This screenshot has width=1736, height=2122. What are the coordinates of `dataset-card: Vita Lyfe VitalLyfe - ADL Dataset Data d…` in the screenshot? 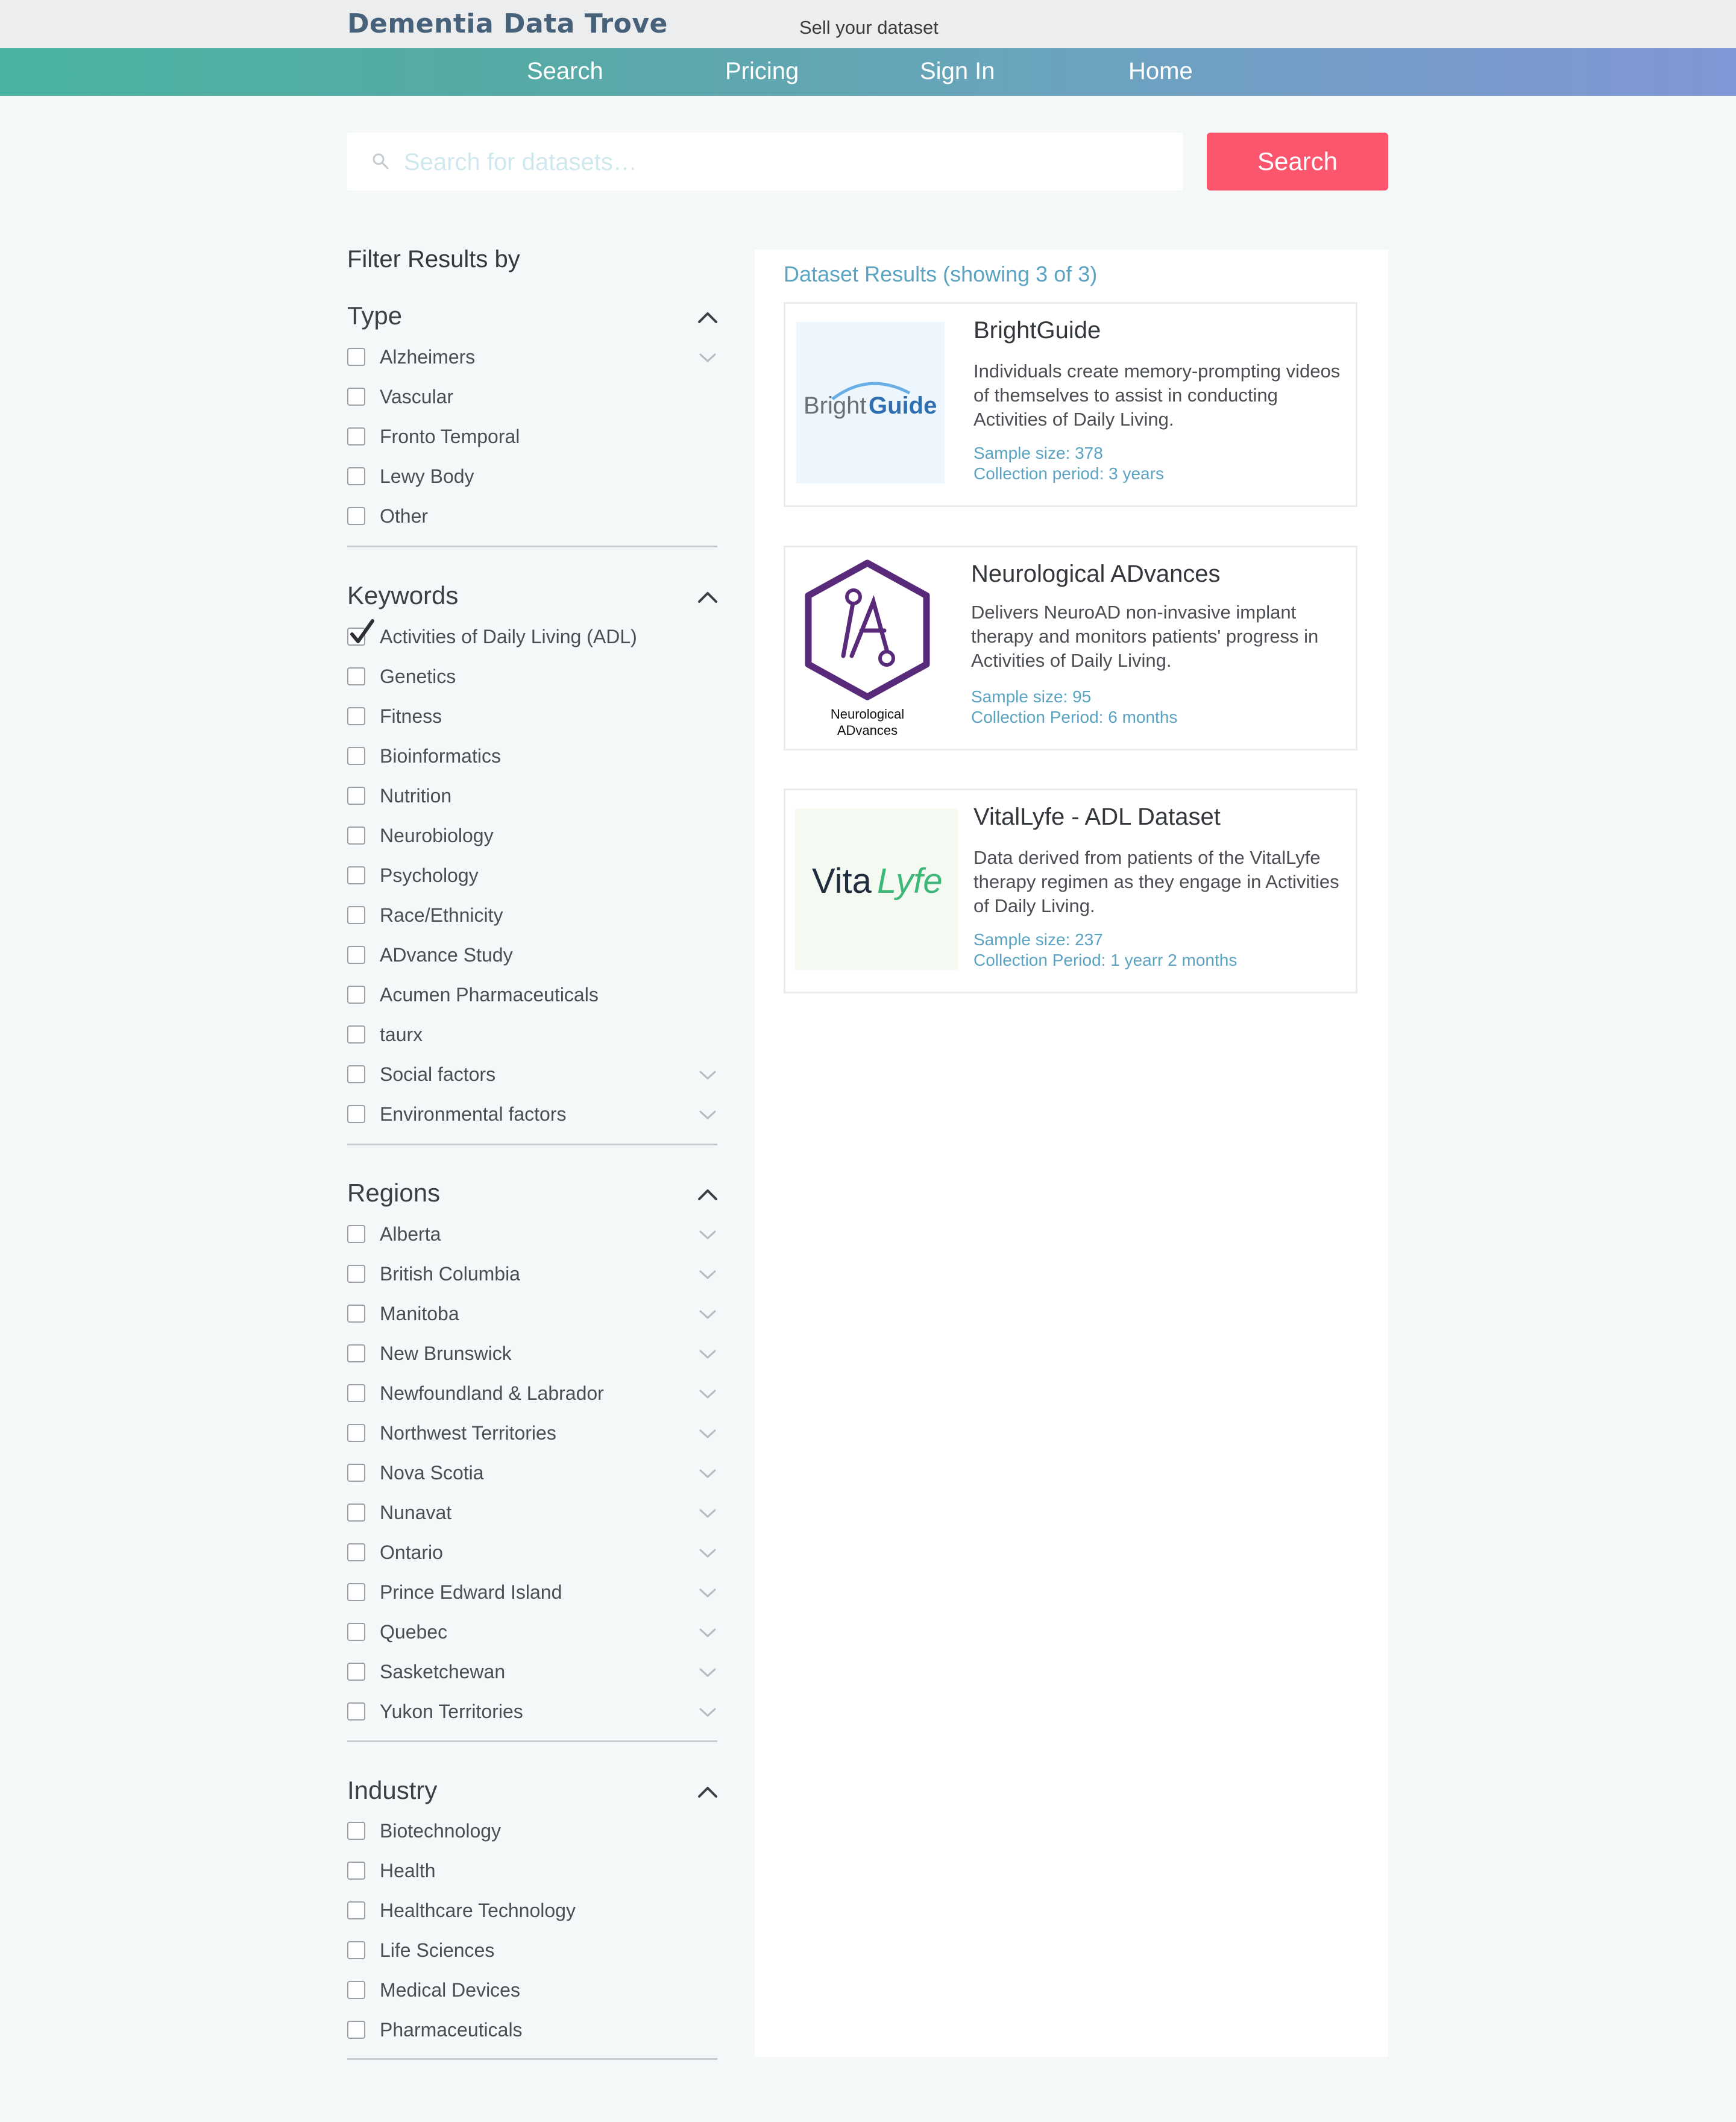 It's located at (1070, 891).